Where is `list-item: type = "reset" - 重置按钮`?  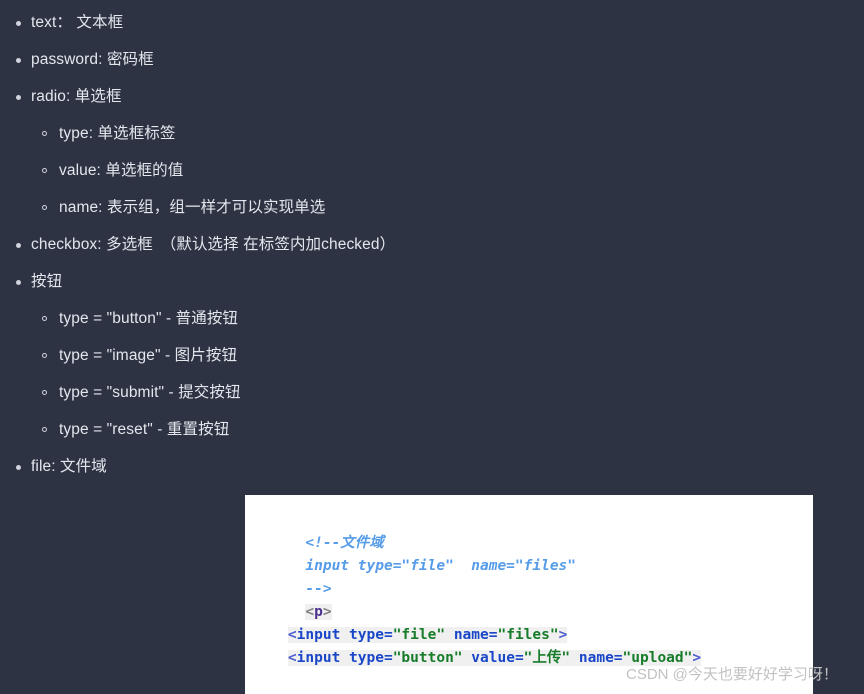
list-item: type = "reset" - 重置按钮 is located at coordinates (432, 429).